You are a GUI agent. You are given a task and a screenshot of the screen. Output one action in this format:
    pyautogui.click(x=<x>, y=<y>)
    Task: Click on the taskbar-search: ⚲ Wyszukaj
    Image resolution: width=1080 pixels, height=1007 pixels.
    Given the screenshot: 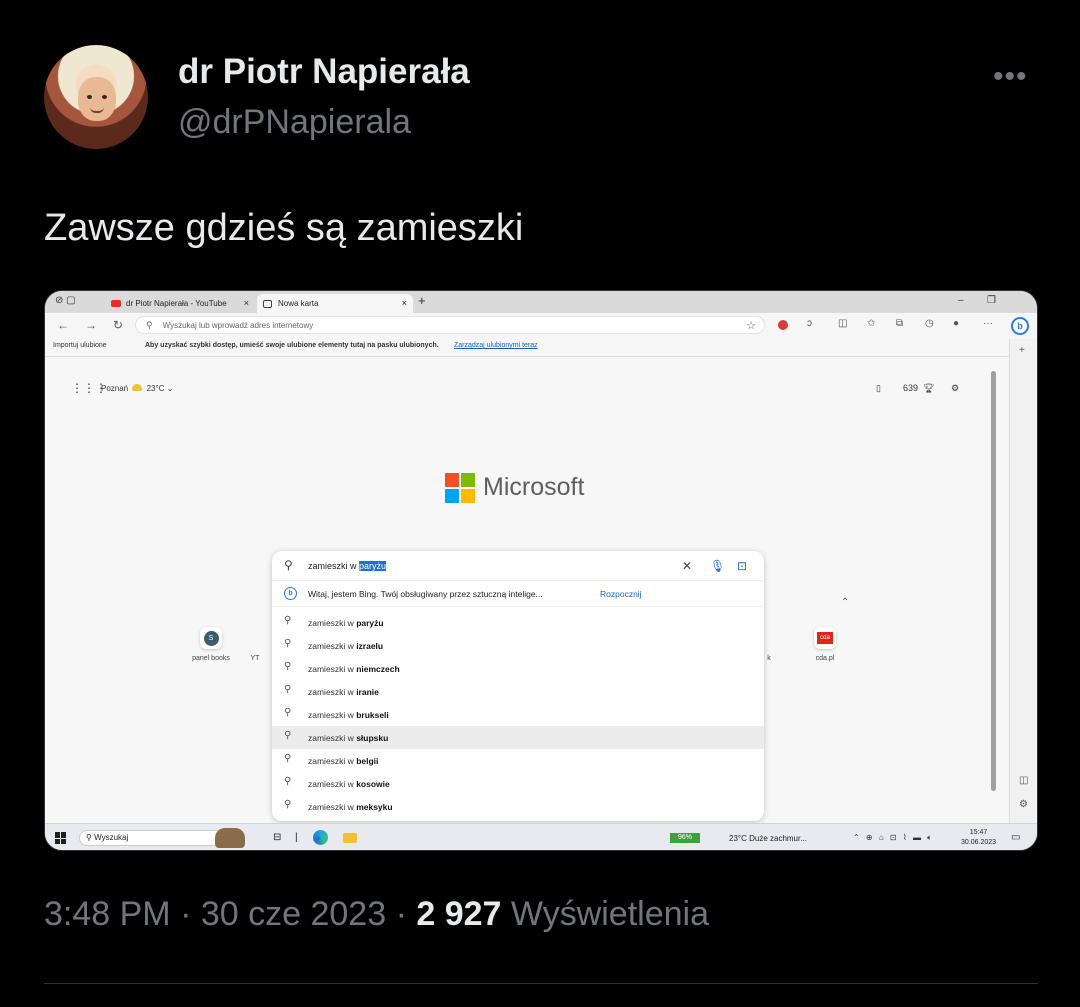 What is the action you would take?
    pyautogui.click(x=154, y=838)
    